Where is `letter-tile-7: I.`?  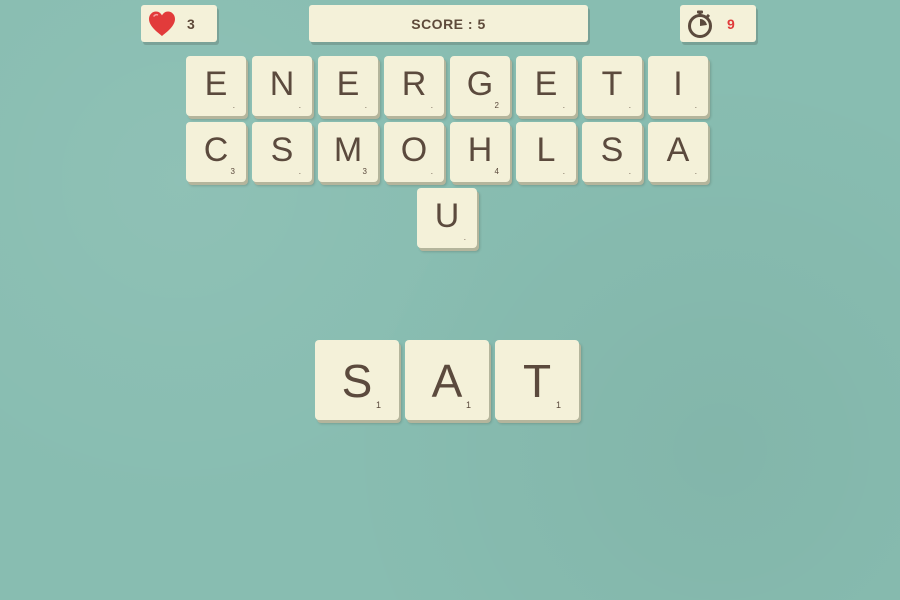
letter-tile-7: I. is located at coordinates (678, 86).